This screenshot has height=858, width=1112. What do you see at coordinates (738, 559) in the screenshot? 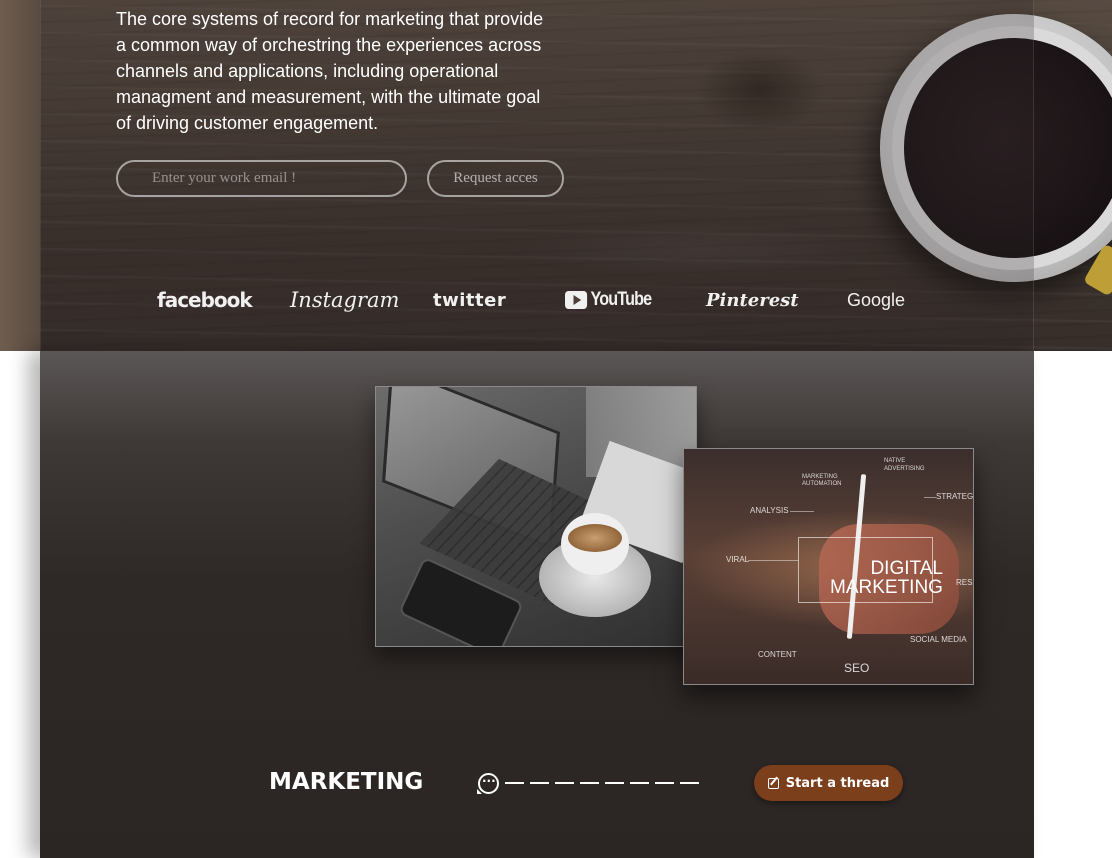
I see `label-viral: VIRAL` at bounding box center [738, 559].